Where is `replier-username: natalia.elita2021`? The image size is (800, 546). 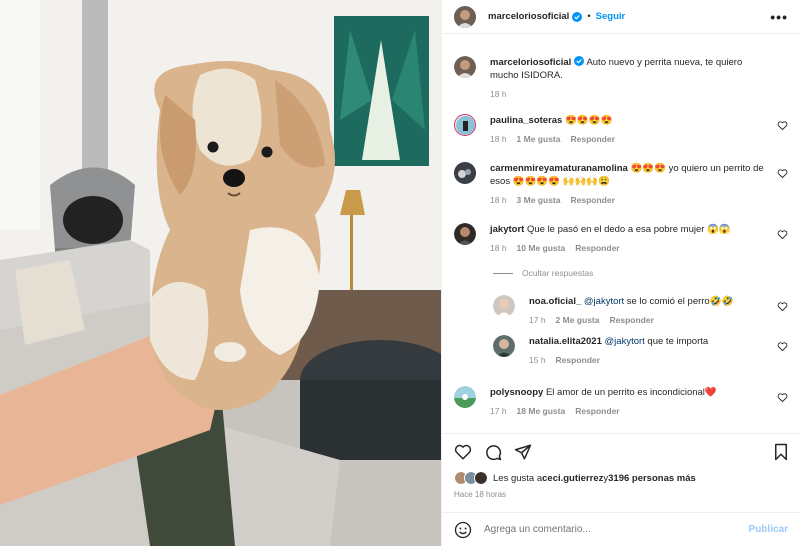 replier-username: natalia.elita2021 is located at coordinates (565, 341).